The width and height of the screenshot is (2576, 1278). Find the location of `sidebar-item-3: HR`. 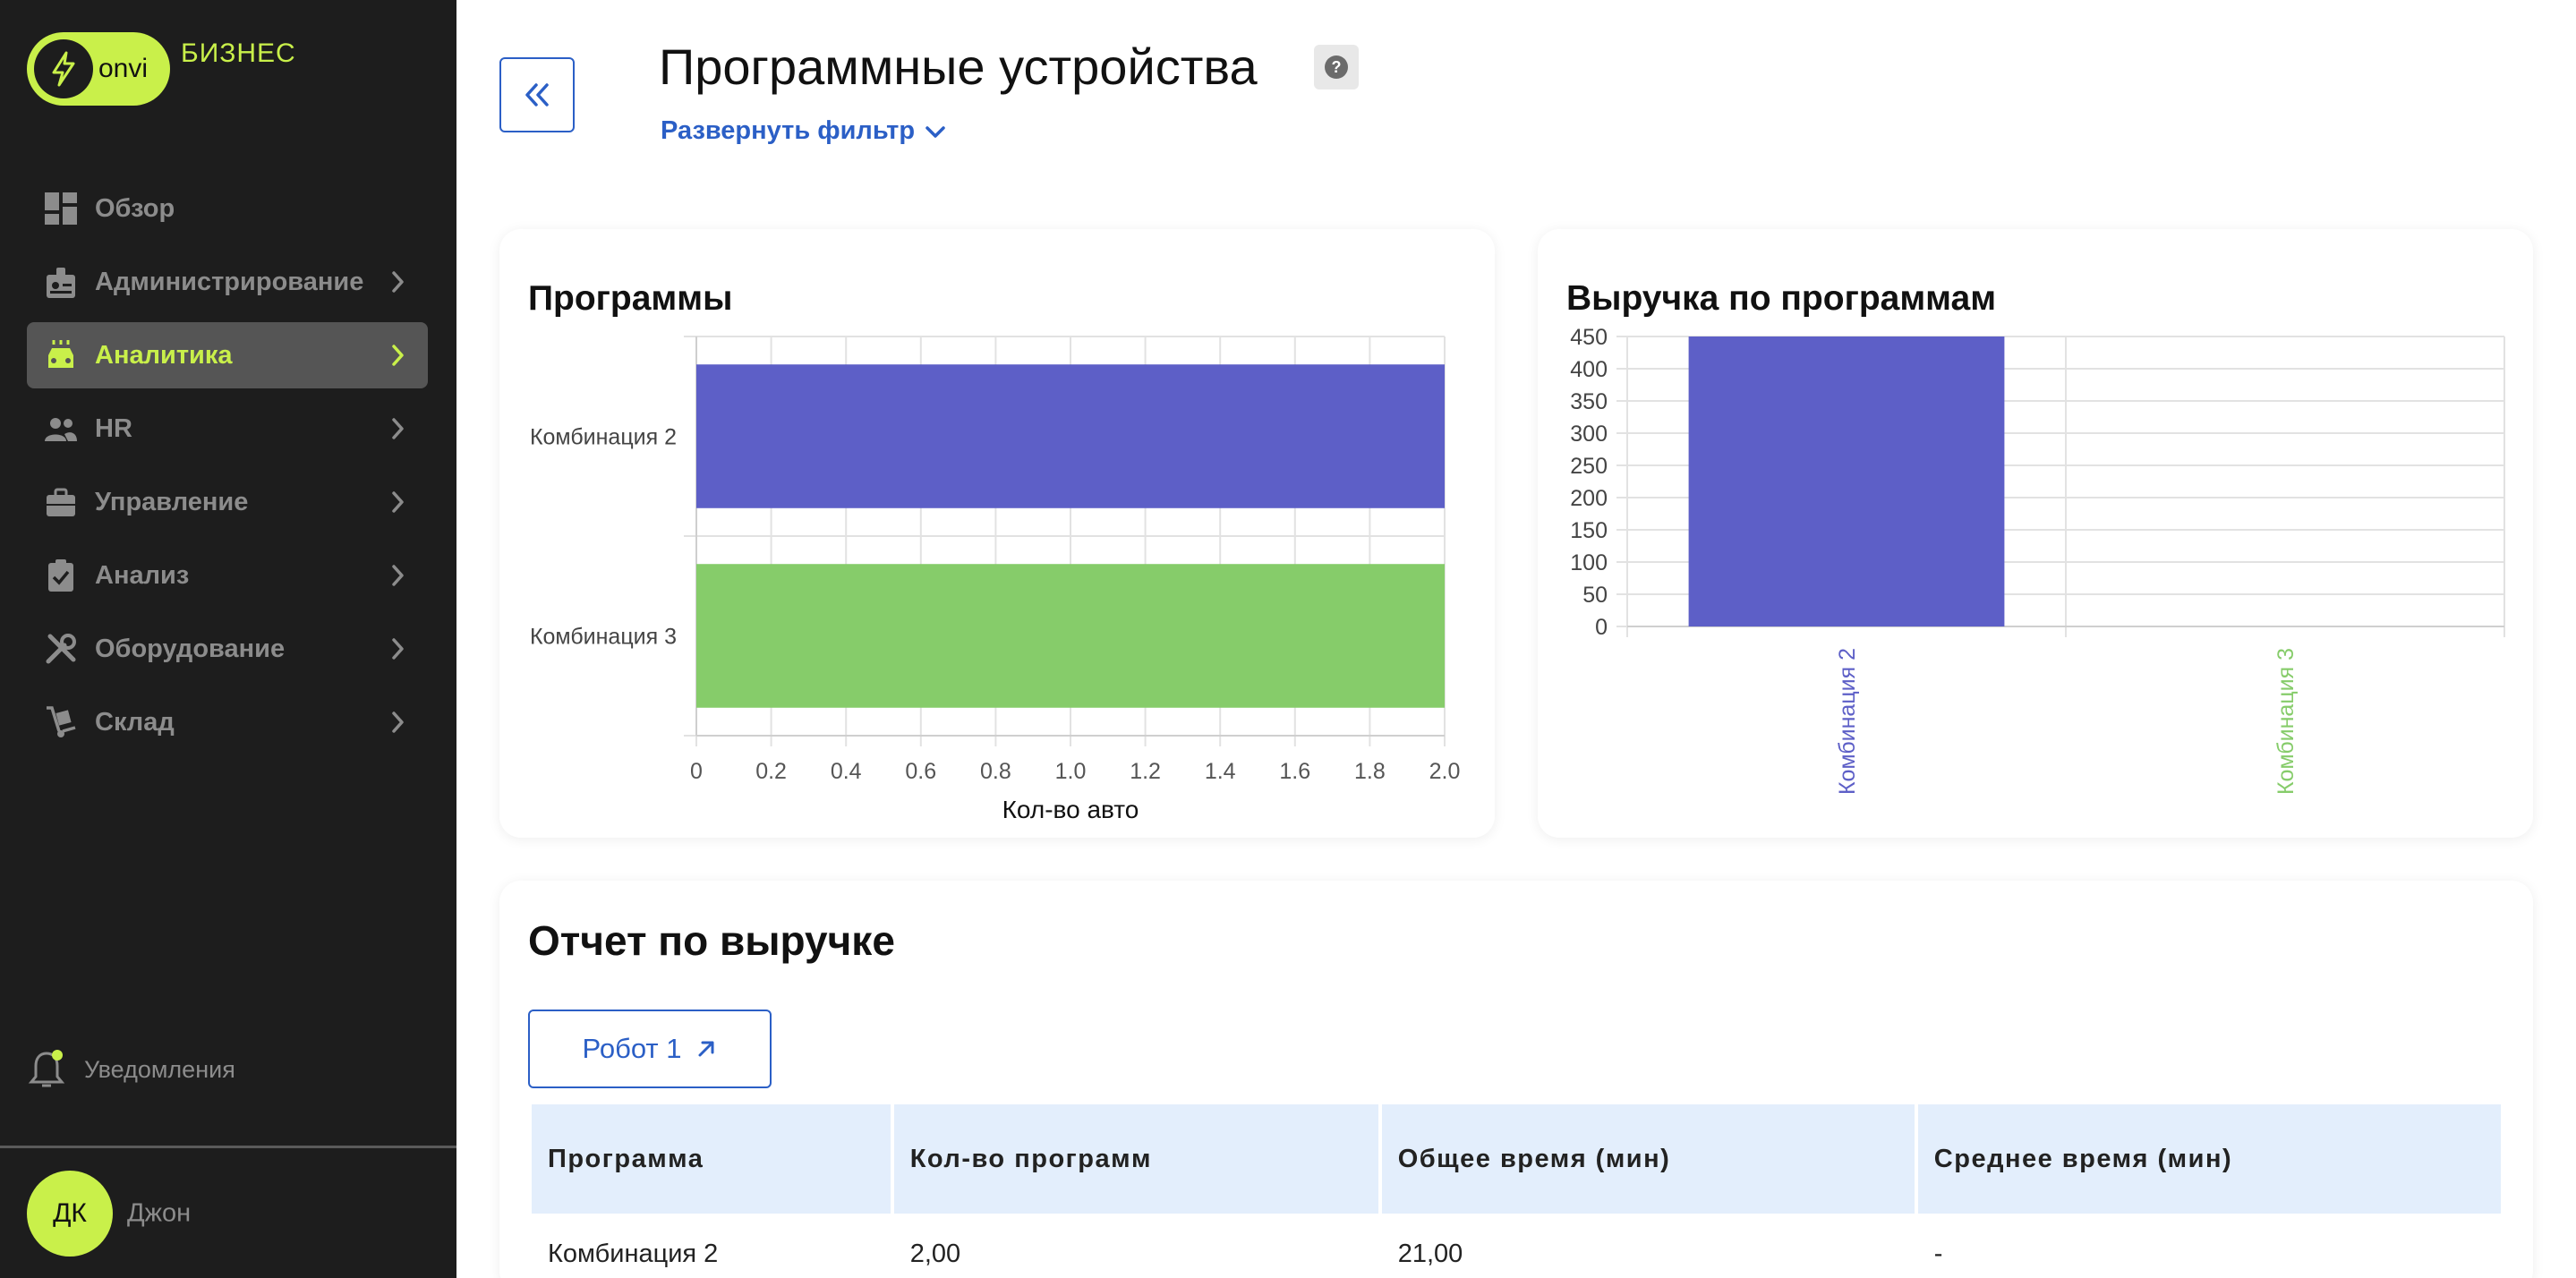

sidebar-item-3: HR is located at coordinates (227, 429).